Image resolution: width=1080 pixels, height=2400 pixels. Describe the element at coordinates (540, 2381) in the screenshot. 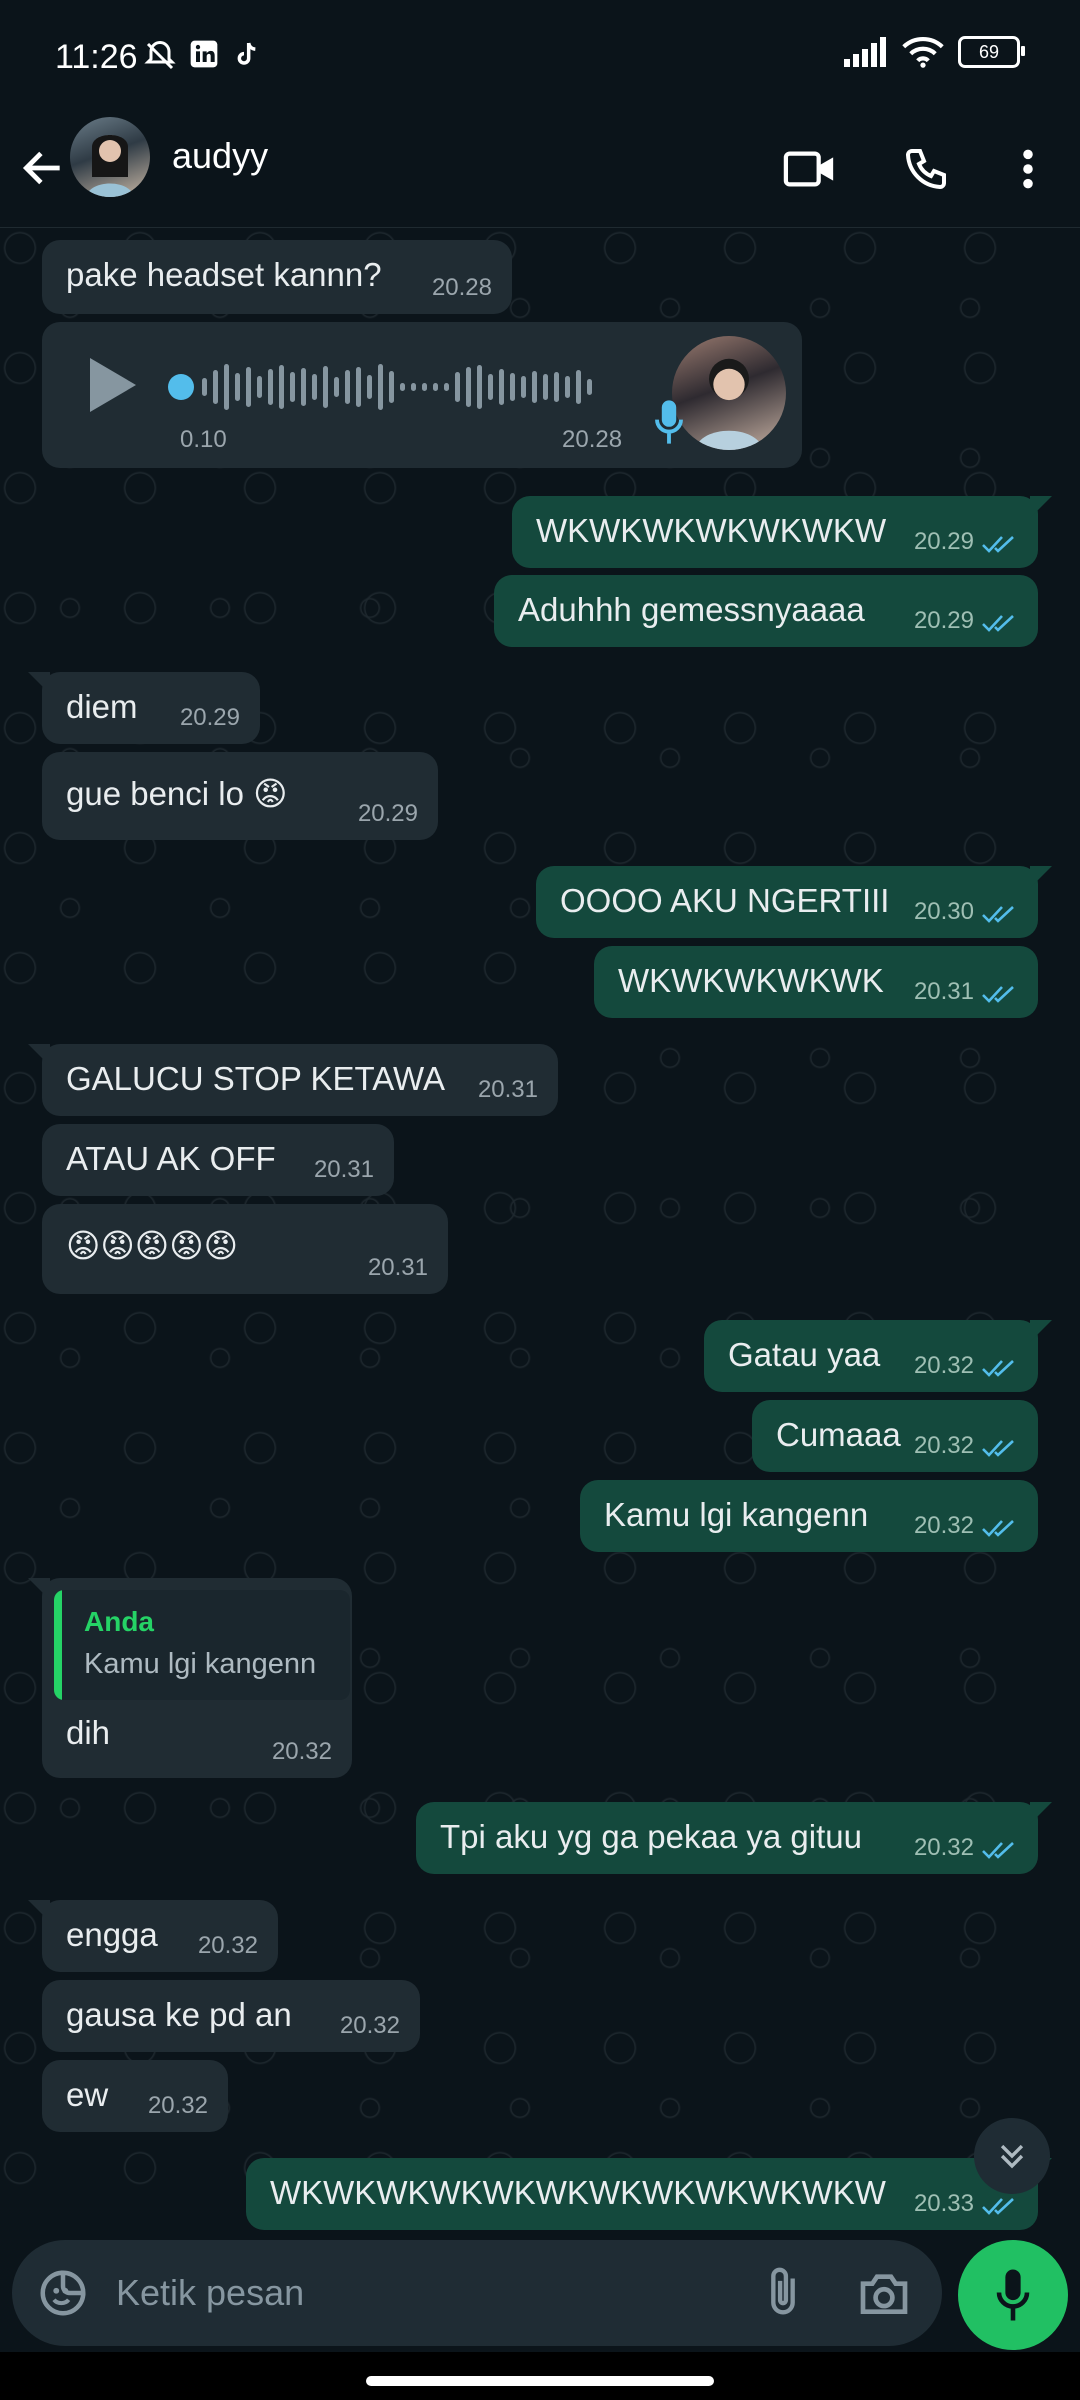

I see `home-indicator` at that location.